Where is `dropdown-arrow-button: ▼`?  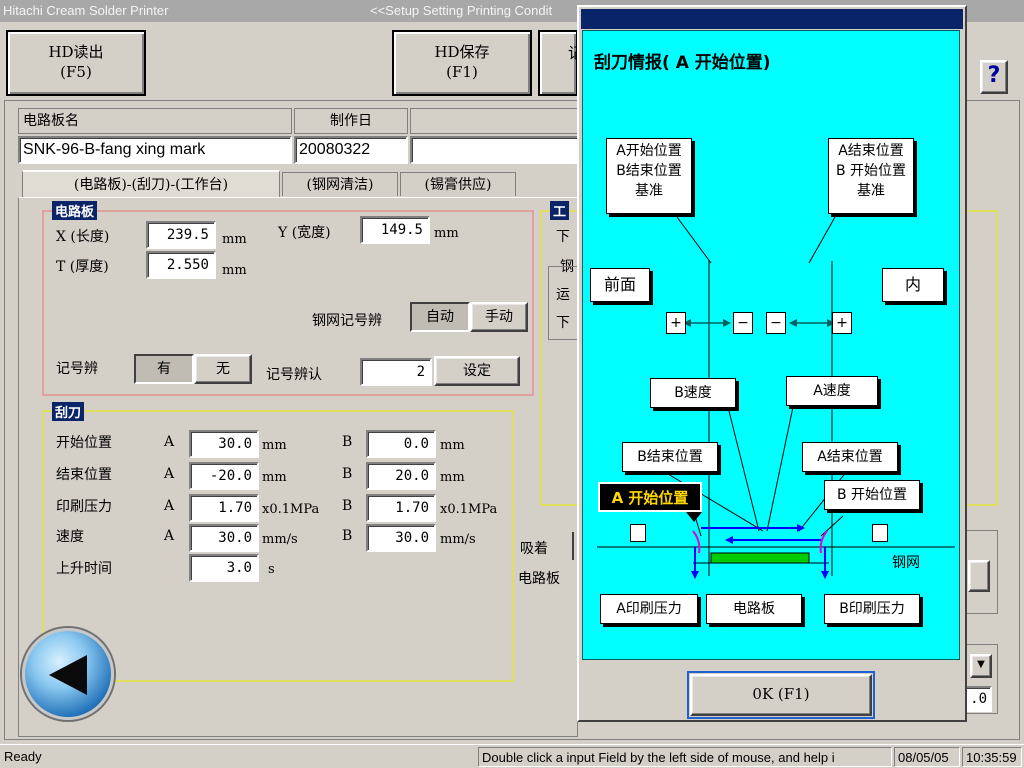 dropdown-arrow-button: ▼ is located at coordinates (981, 666).